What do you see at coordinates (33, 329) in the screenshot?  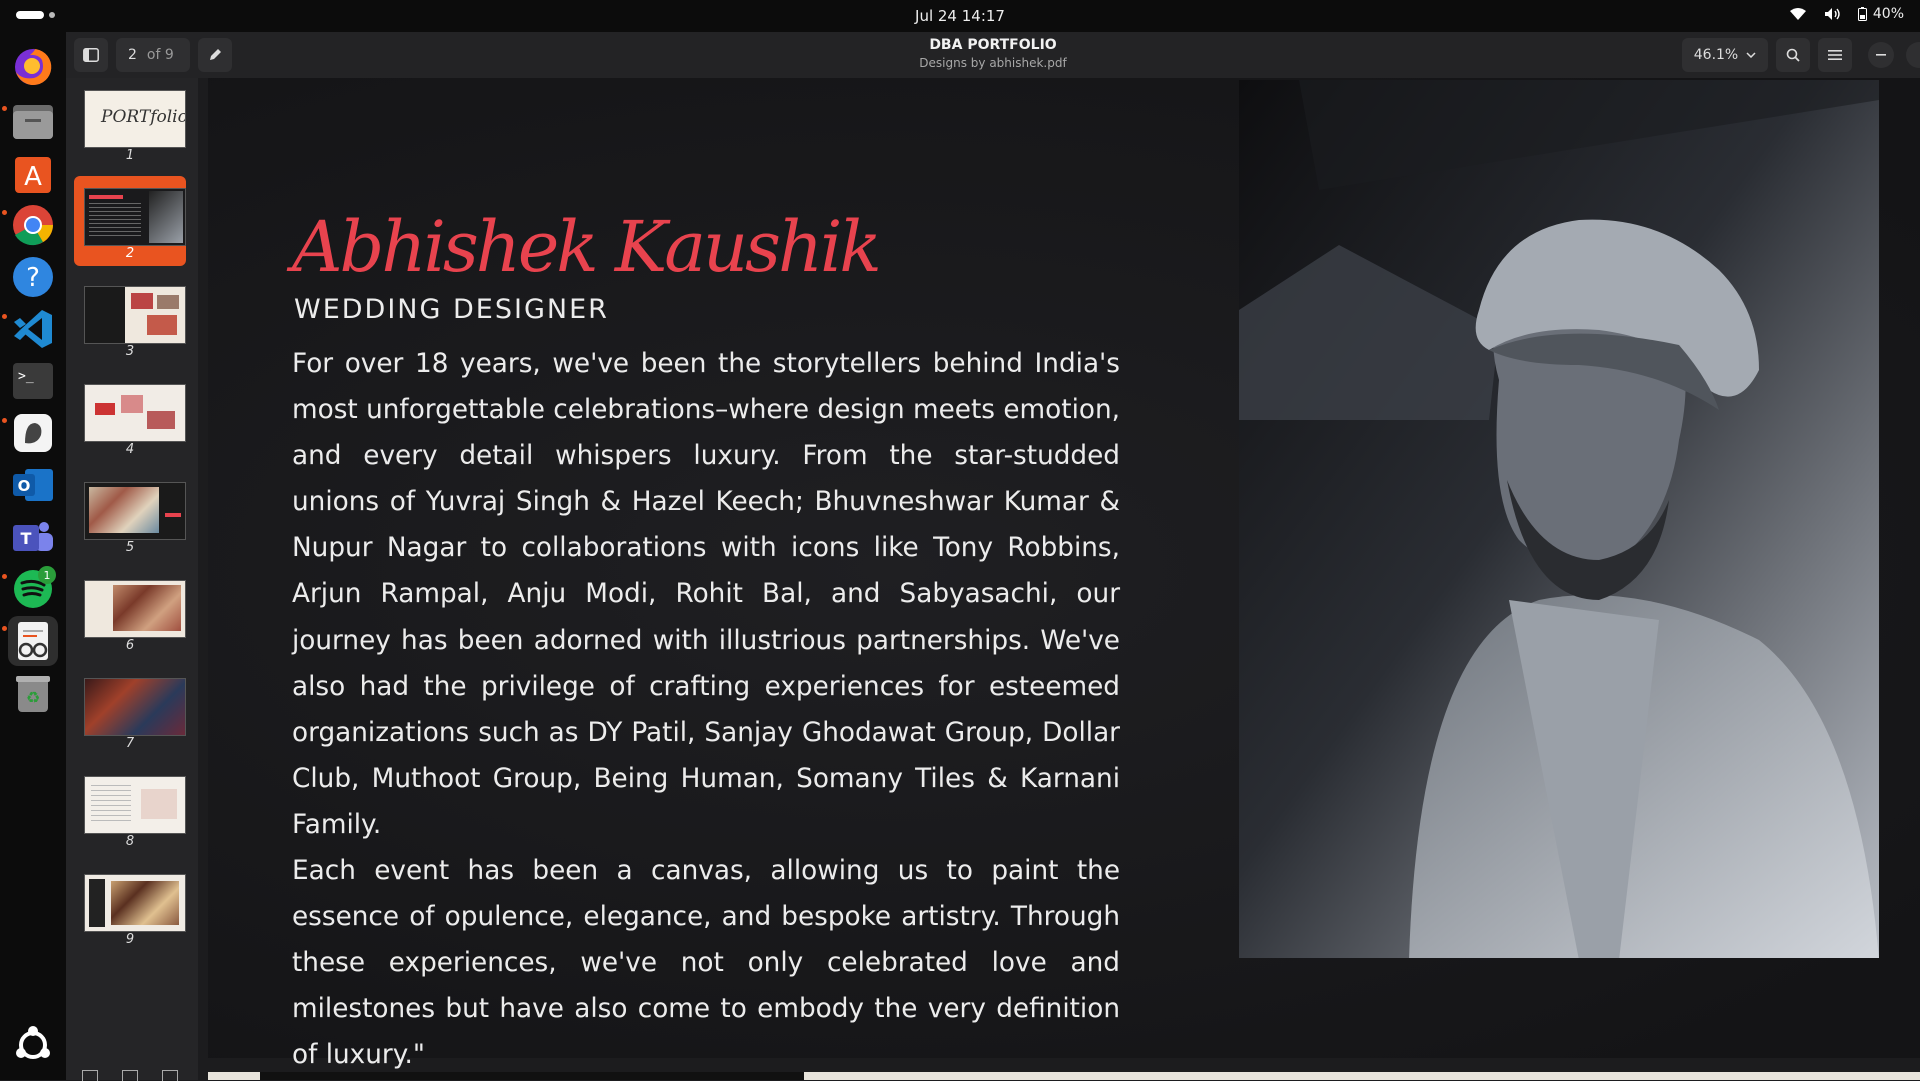 I see `vscode-icon` at bounding box center [33, 329].